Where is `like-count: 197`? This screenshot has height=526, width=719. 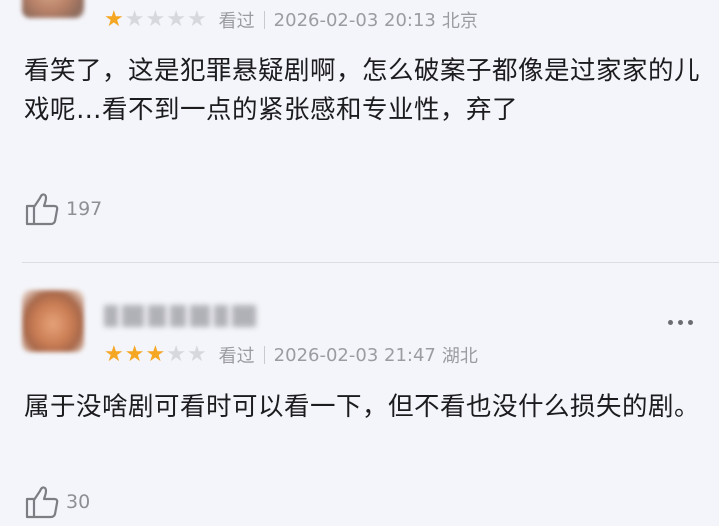
like-count: 197 is located at coordinates (84, 209).